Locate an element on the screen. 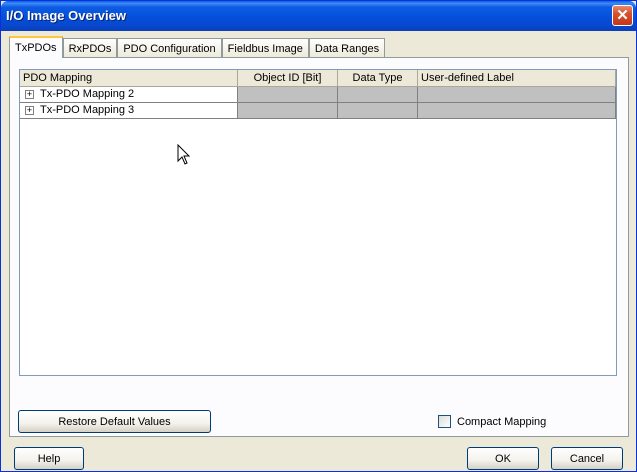 The width and height of the screenshot is (637, 472). tab-txpdos: TxPDOs is located at coordinates (36, 47).